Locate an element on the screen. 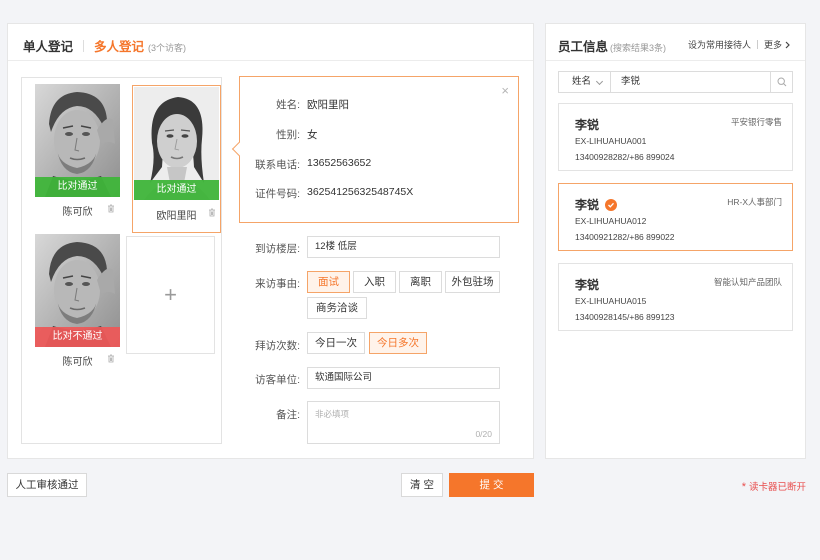 This screenshot has width=820, height=560. tab-multi-register: 多人登记 (3个访客) is located at coordinates (140, 45).